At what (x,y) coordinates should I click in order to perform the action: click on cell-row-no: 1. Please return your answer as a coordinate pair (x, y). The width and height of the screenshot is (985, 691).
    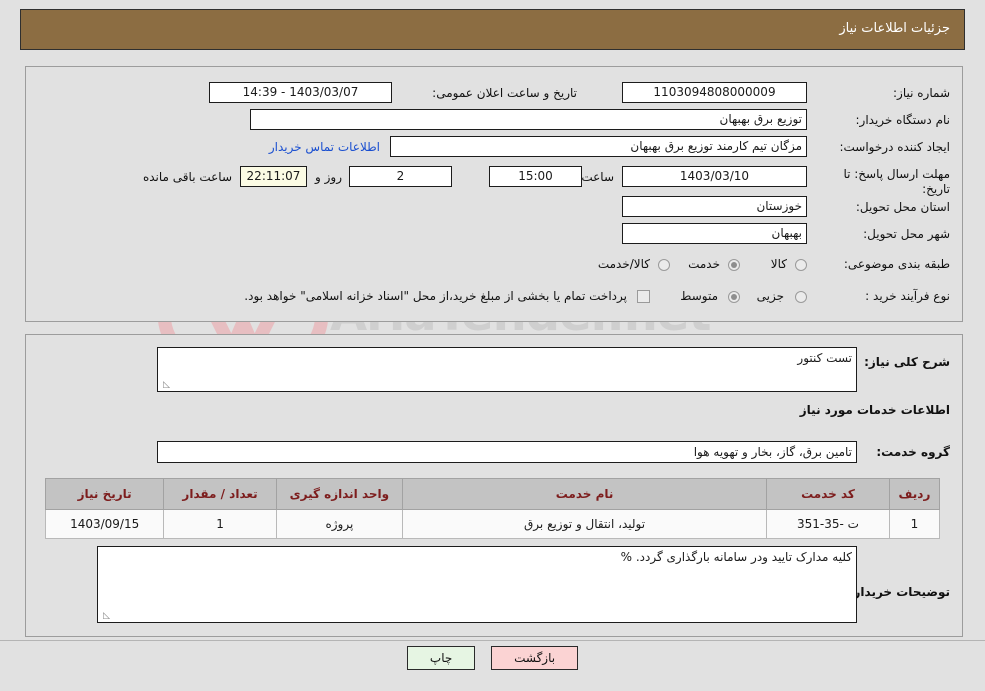
    Looking at the image, I should click on (914, 524).